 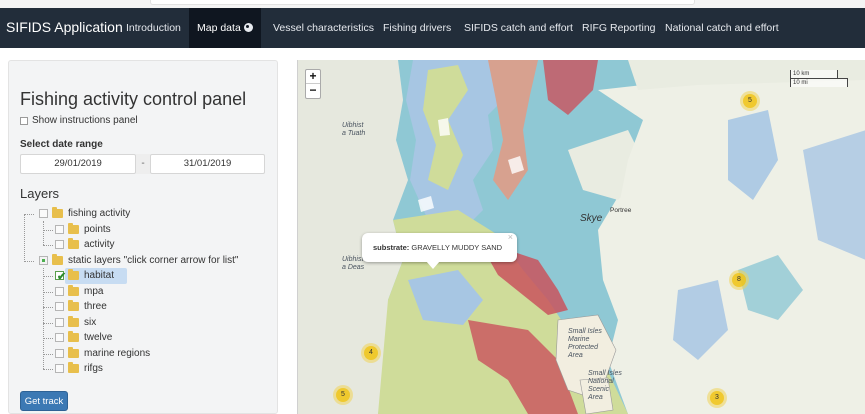 I want to click on tree-checkbox-checked: ✔, so click(x=61, y=277).